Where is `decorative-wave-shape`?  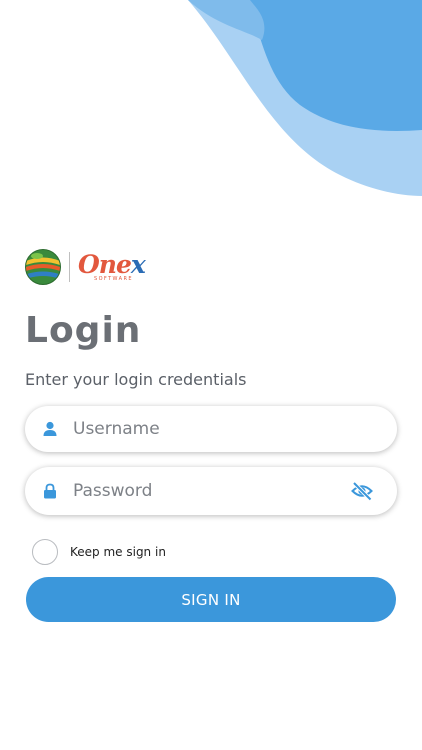 decorative-wave-shape is located at coordinates (305, 98).